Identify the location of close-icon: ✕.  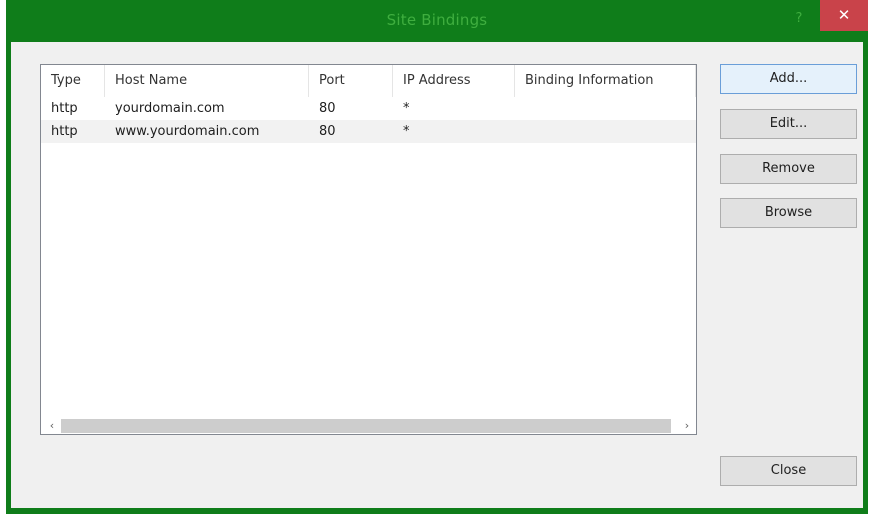
(844, 15).